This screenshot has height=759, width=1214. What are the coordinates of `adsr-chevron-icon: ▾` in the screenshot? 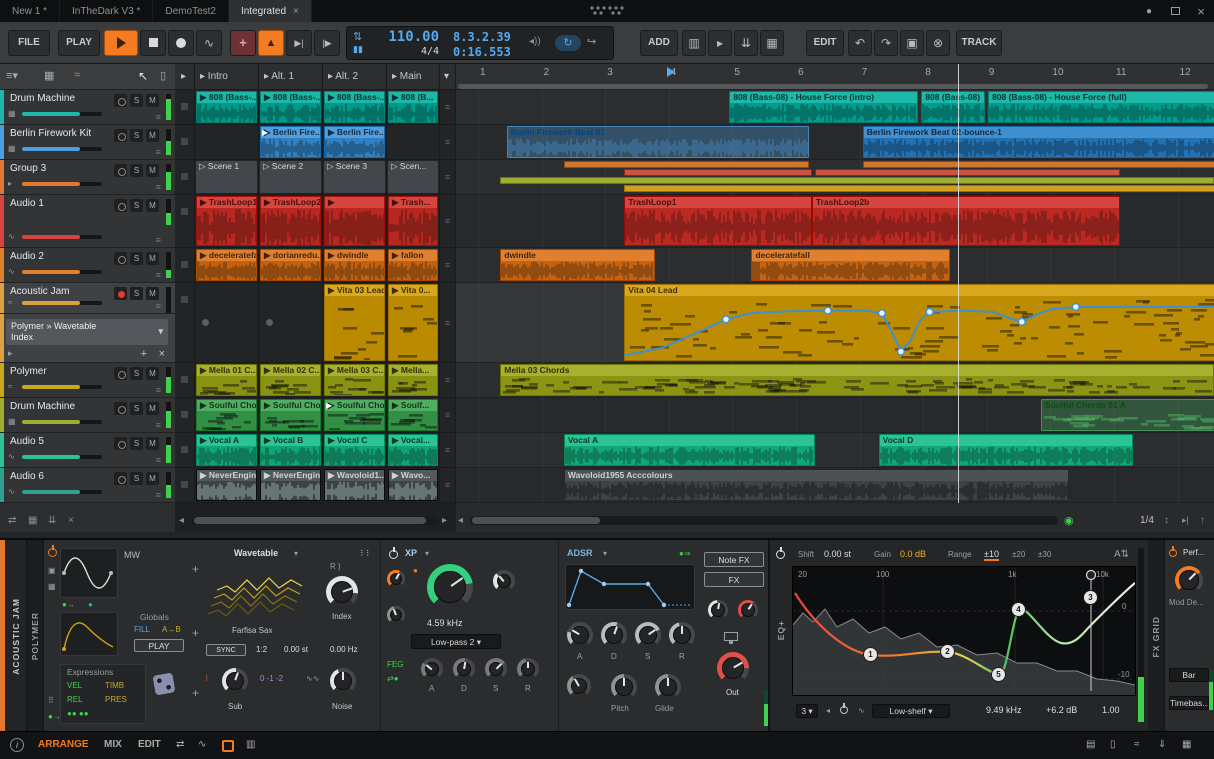 It's located at (605, 553).